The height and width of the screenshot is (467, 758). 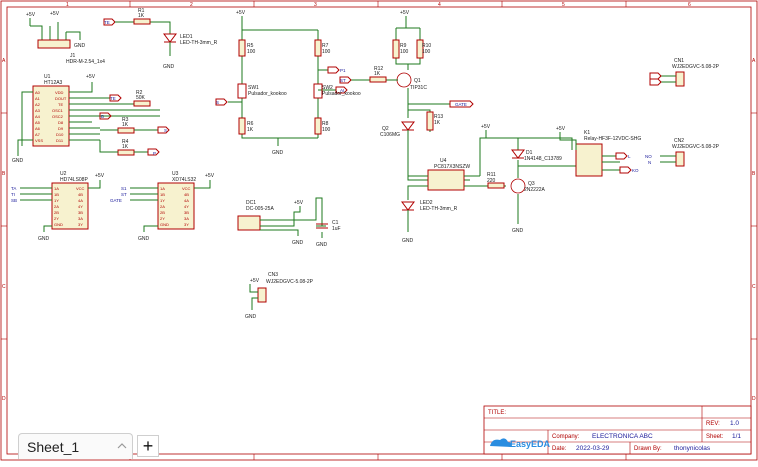 I want to click on sheet-label: Sheet:, so click(x=715, y=437).